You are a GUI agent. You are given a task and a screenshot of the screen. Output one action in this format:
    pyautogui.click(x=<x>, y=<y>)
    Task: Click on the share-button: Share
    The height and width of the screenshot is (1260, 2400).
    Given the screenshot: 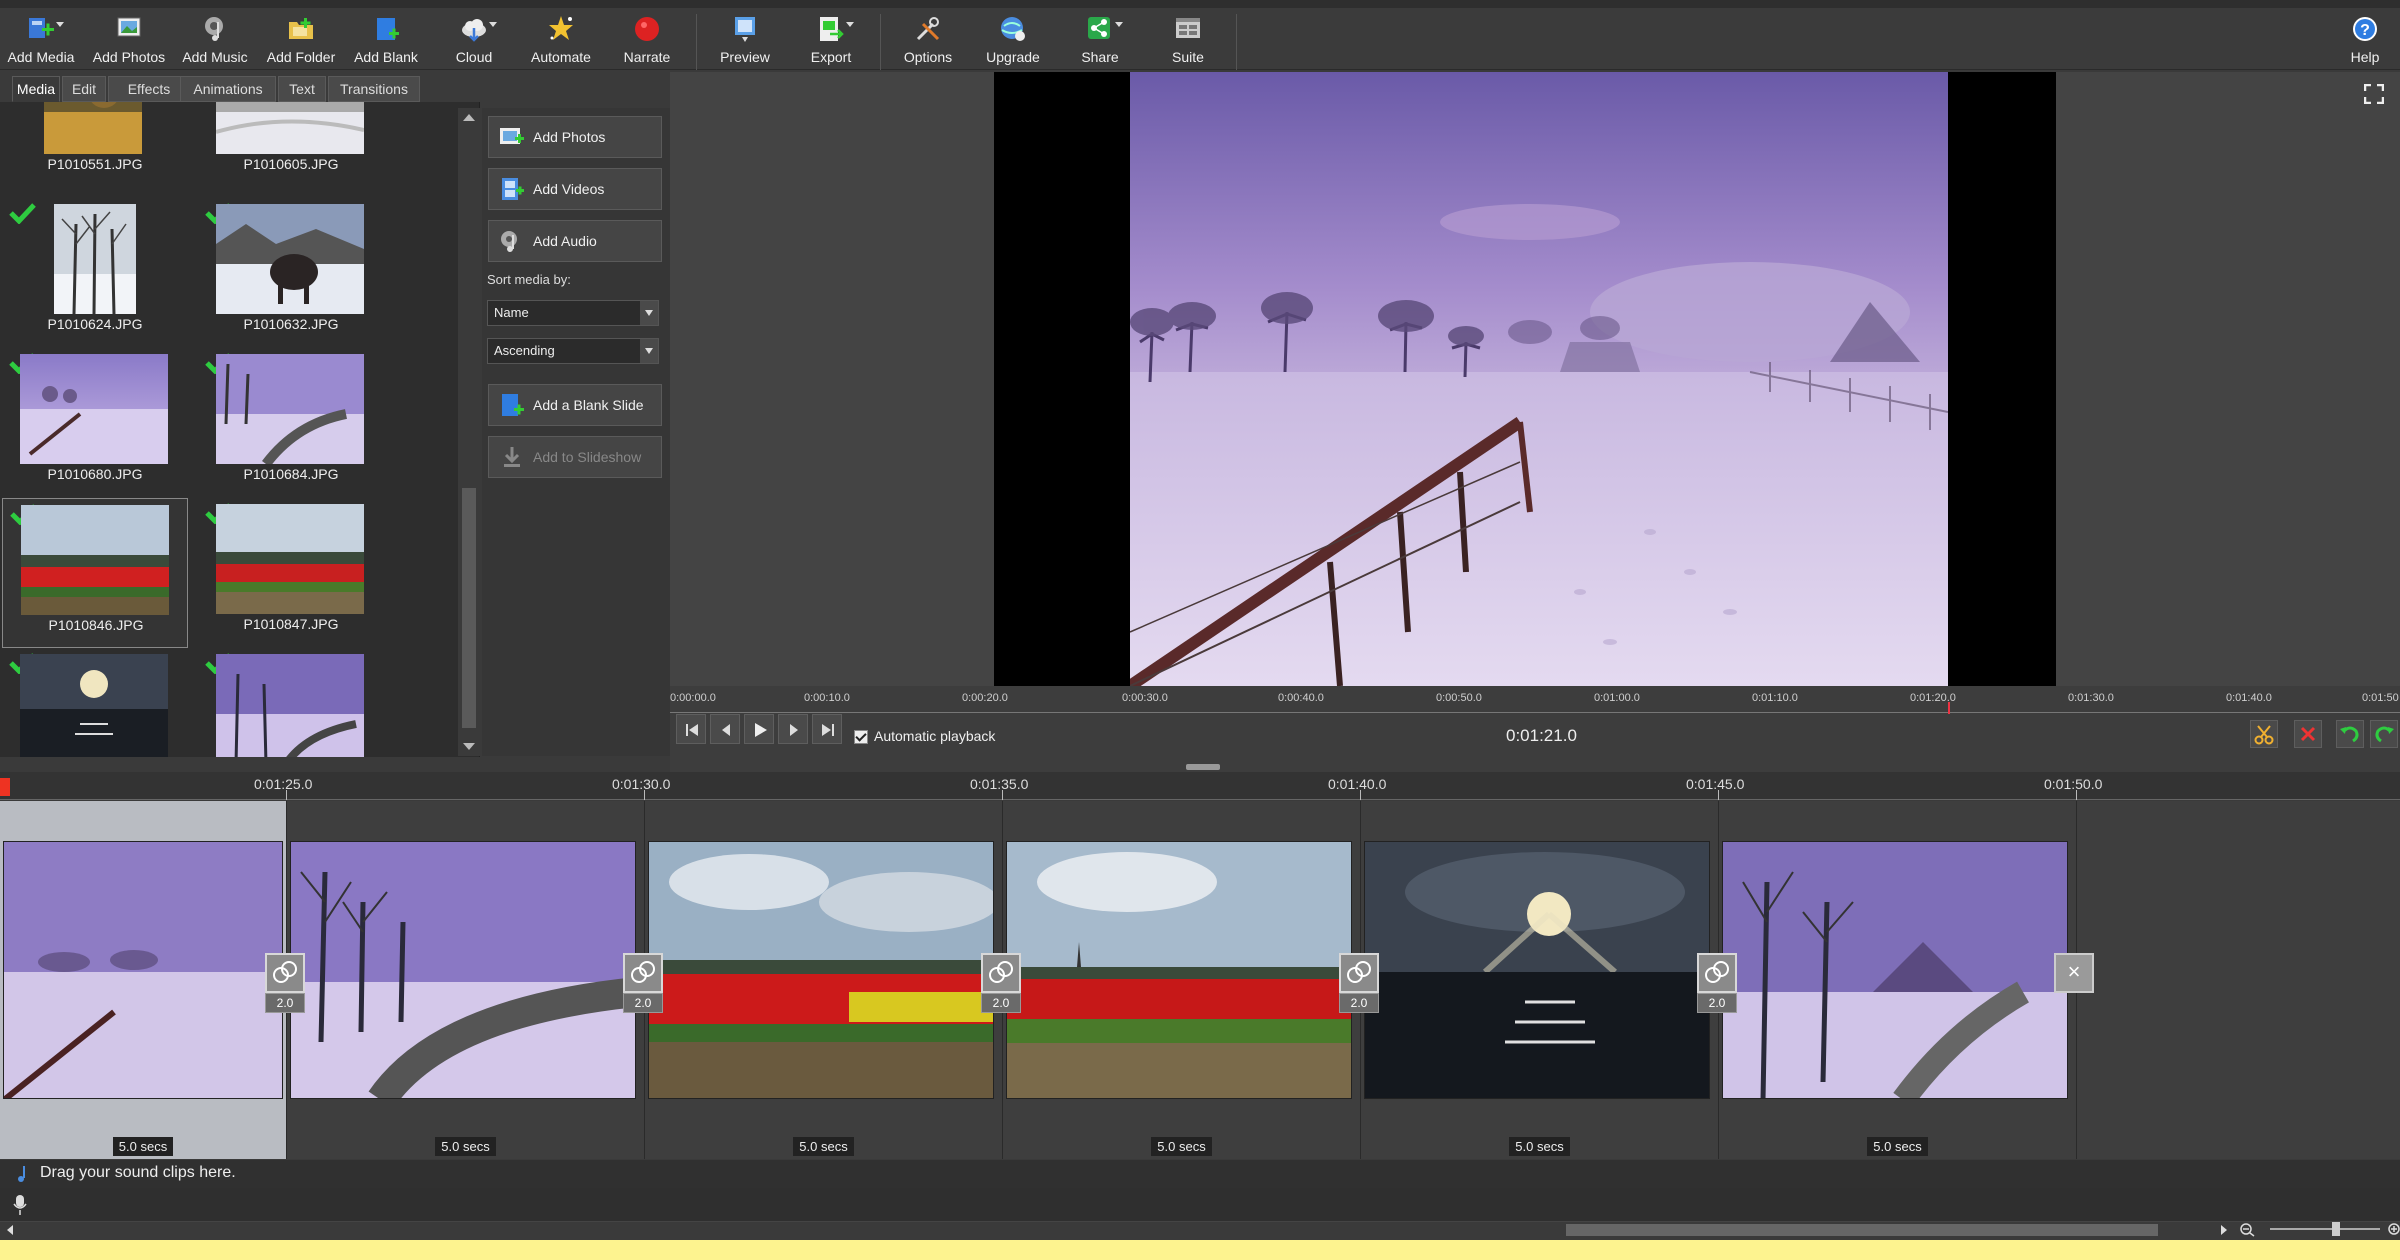 What is the action you would take?
    pyautogui.click(x=1100, y=41)
    